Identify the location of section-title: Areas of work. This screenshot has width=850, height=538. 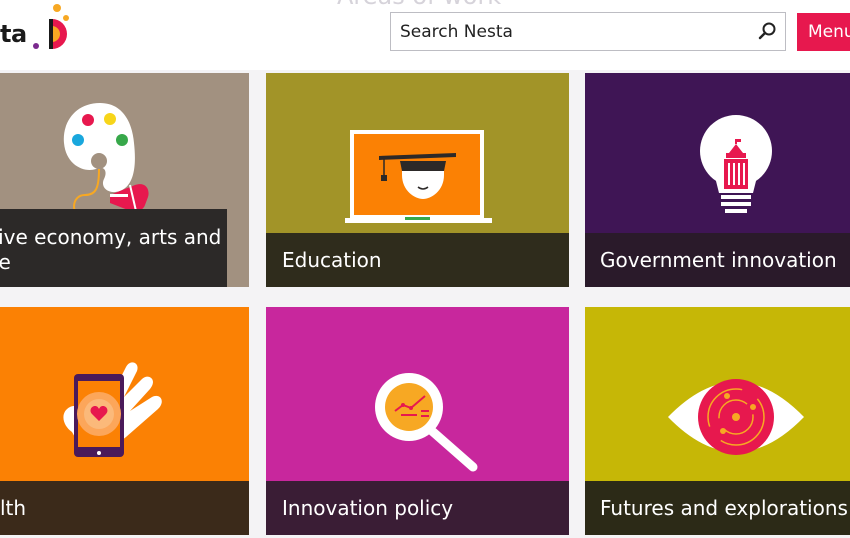
(419, 5).